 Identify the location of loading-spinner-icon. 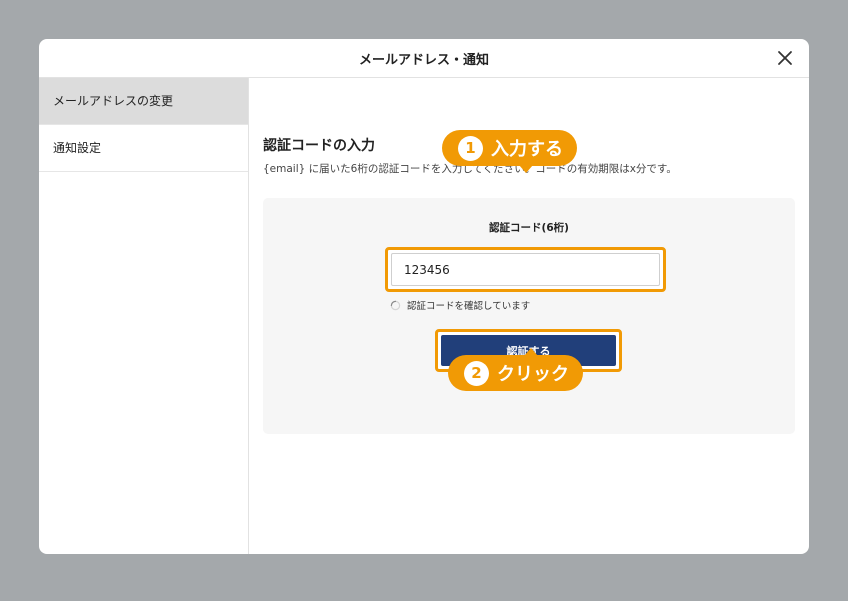
(395, 305).